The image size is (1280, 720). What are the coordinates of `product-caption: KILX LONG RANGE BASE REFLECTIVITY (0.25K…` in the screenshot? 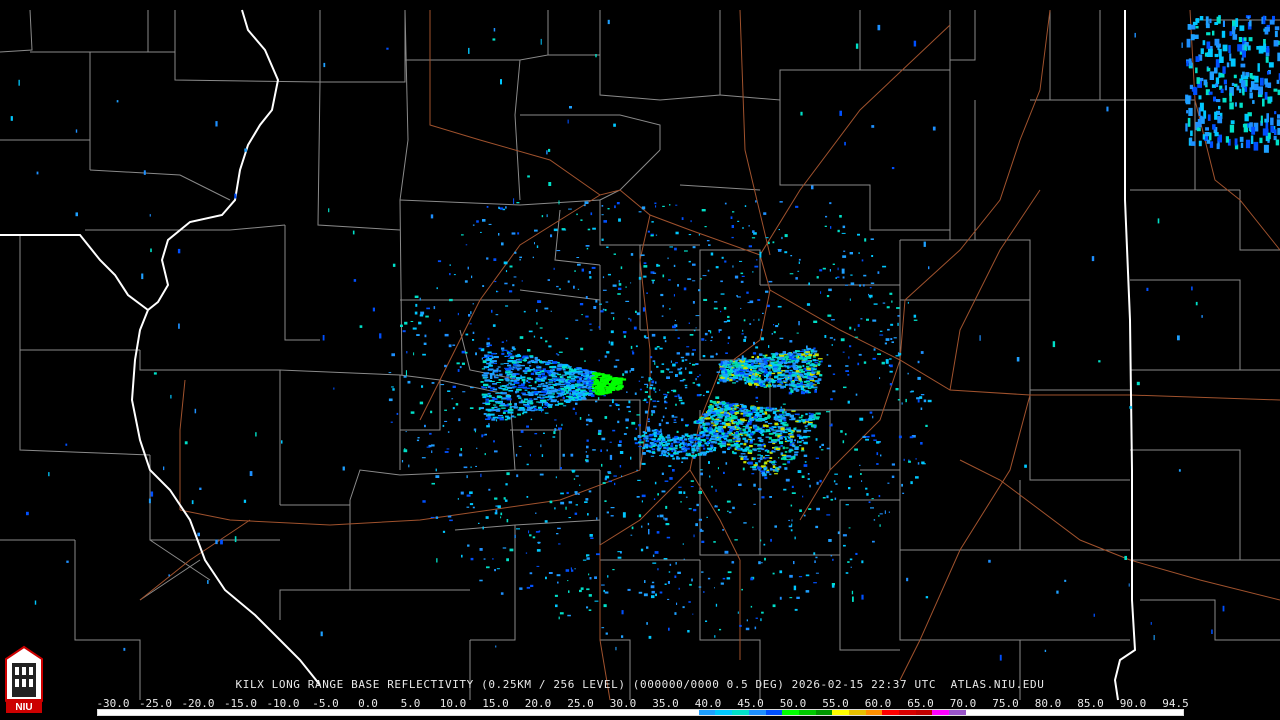 It's located at (640, 684).